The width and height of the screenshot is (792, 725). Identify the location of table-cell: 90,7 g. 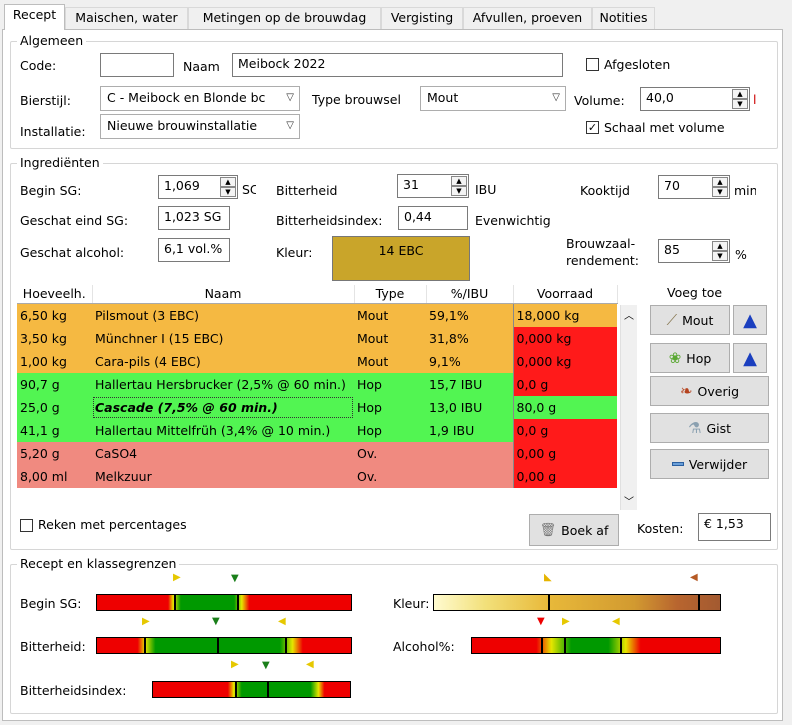
(54, 384).